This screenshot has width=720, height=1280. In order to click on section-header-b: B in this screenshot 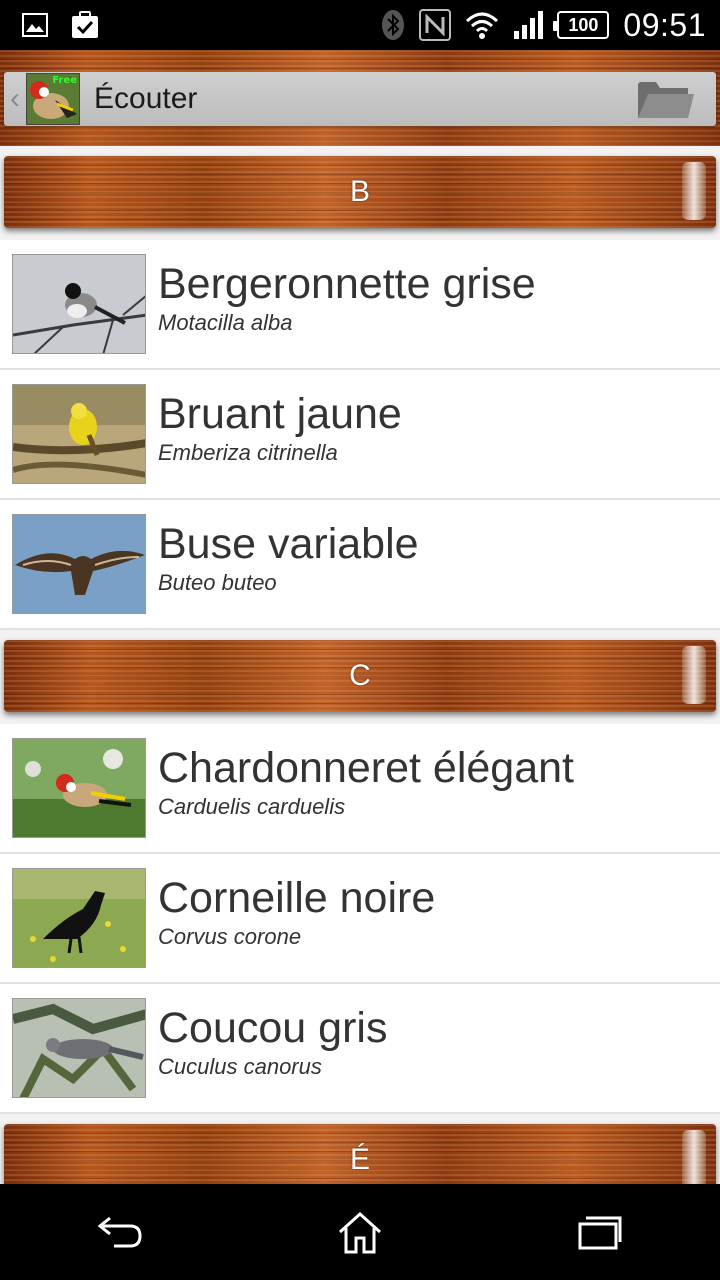, I will do `click(360, 193)`.